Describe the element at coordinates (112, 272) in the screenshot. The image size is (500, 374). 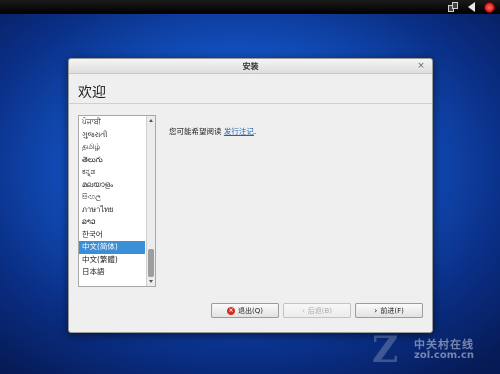
I see `language-item: 日本語` at that location.